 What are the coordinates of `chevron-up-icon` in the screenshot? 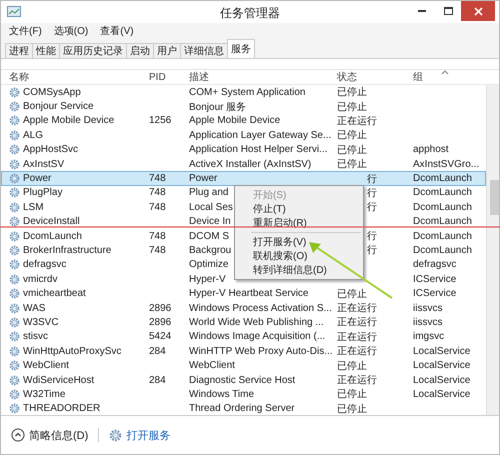 It's located at (18, 435).